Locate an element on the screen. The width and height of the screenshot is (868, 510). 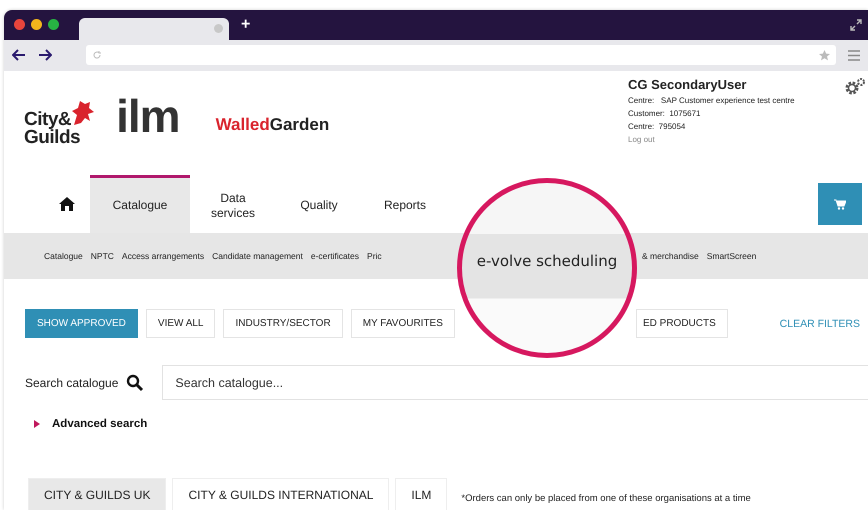
expand-icon is located at coordinates (856, 24).